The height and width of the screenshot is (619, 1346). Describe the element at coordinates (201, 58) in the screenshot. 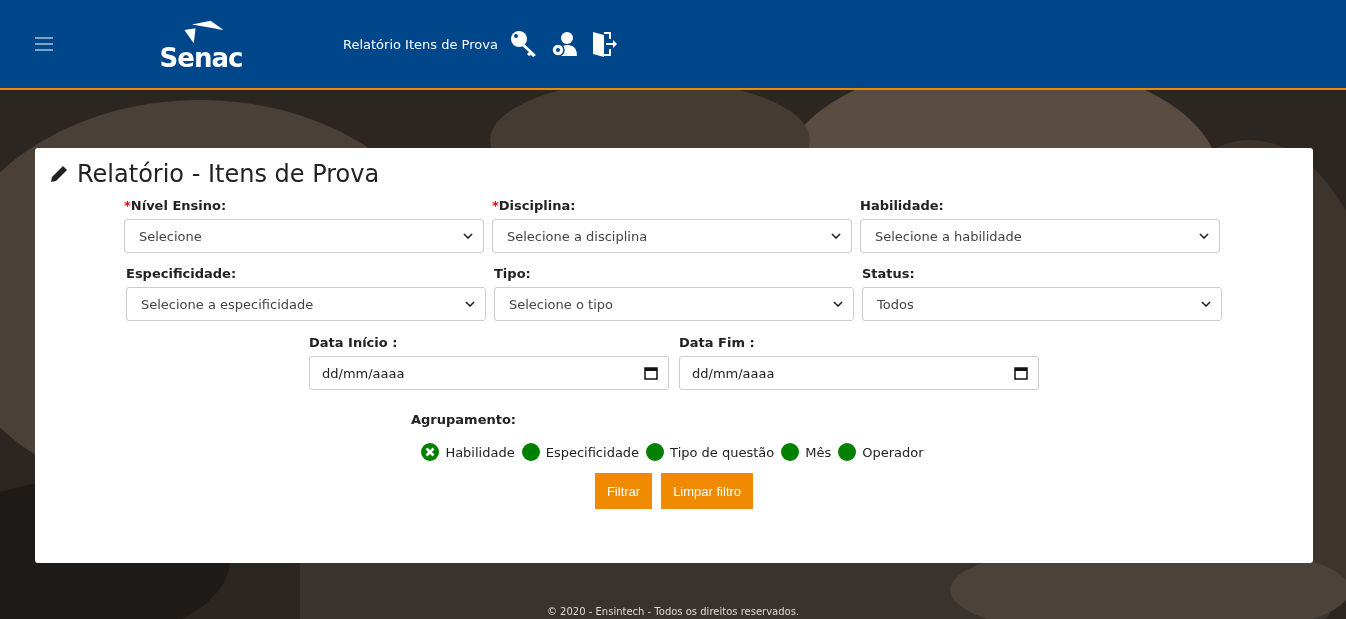

I see `logo-text: Senac` at that location.